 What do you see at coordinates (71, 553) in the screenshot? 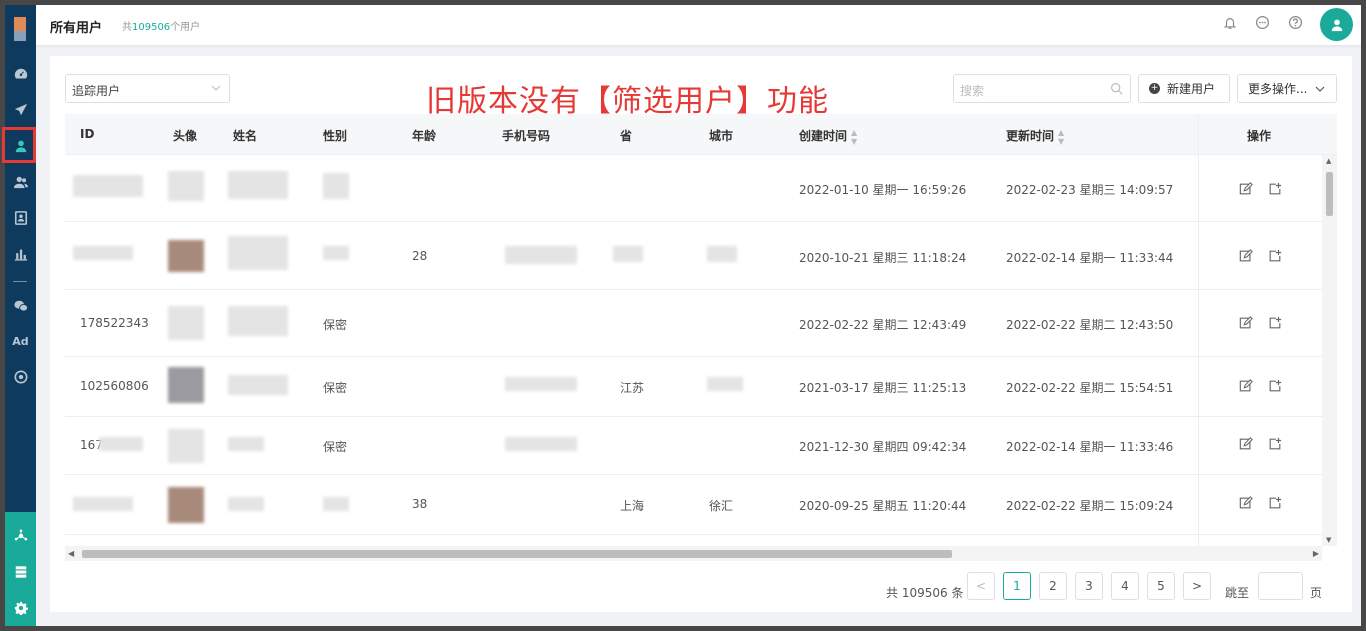
I see `scroll-left-arrow: ◀` at bounding box center [71, 553].